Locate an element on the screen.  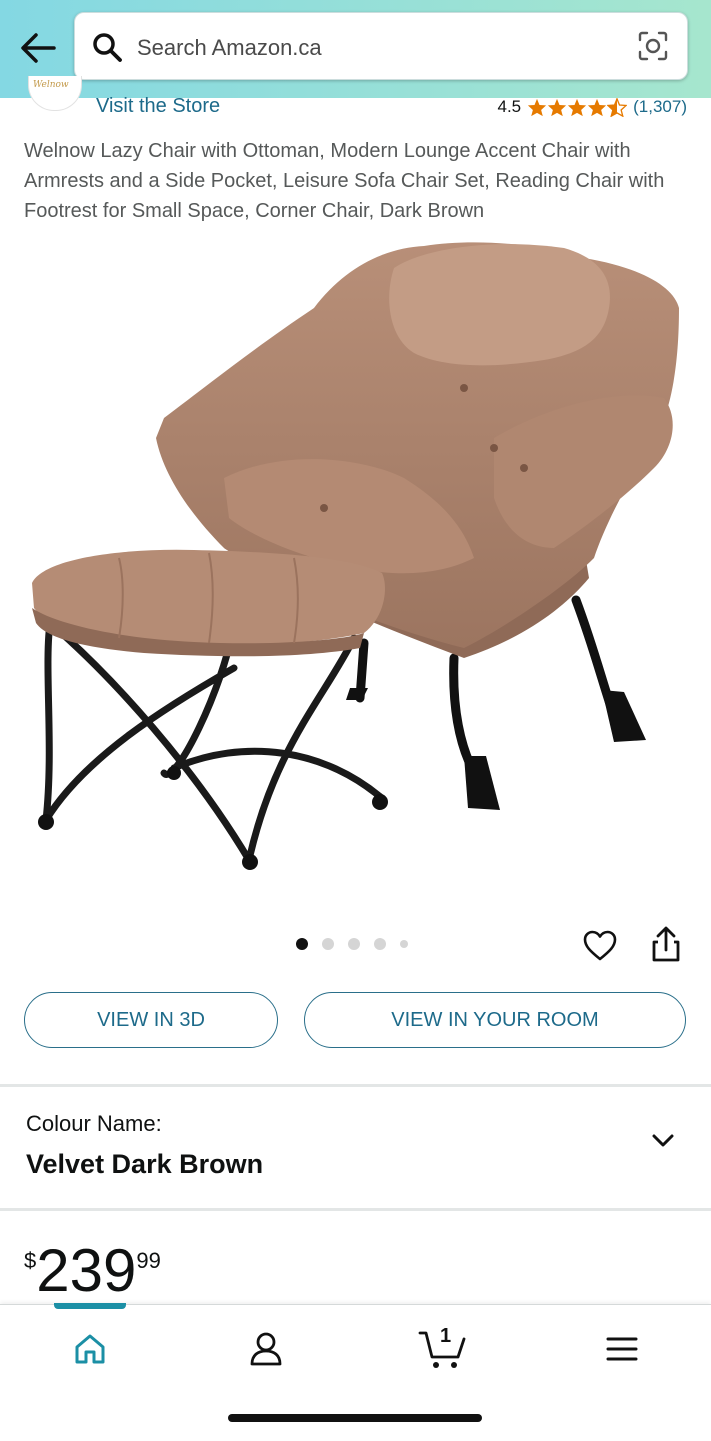
colour-label: Colour Name: is located at coordinates (94, 1123).